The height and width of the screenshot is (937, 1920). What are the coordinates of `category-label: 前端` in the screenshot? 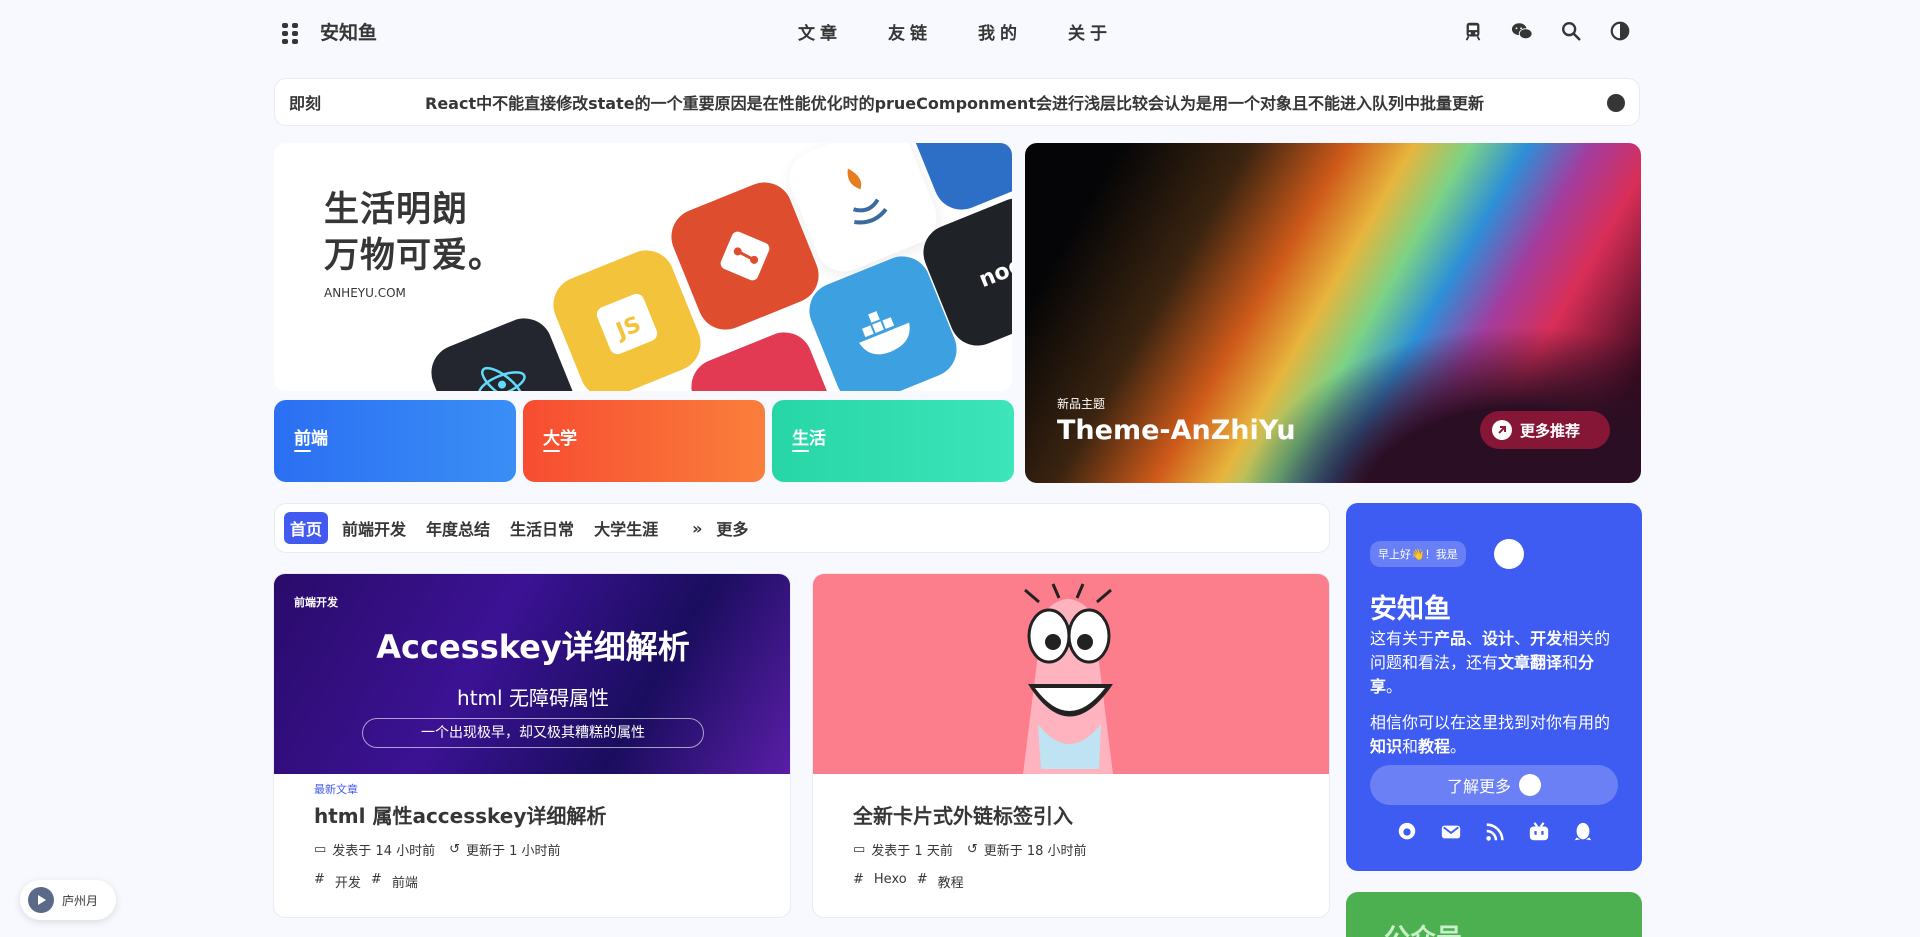 It's located at (311, 439).